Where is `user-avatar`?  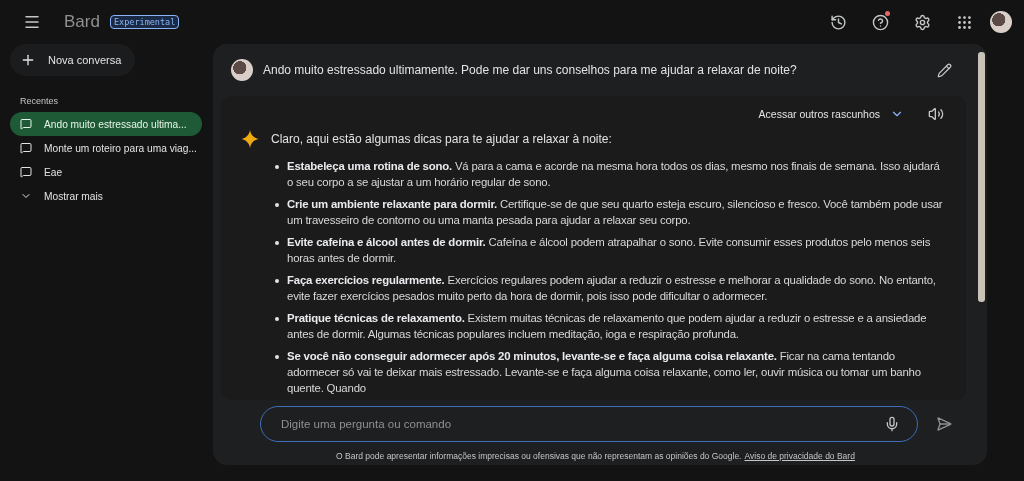 user-avatar is located at coordinates (242, 70).